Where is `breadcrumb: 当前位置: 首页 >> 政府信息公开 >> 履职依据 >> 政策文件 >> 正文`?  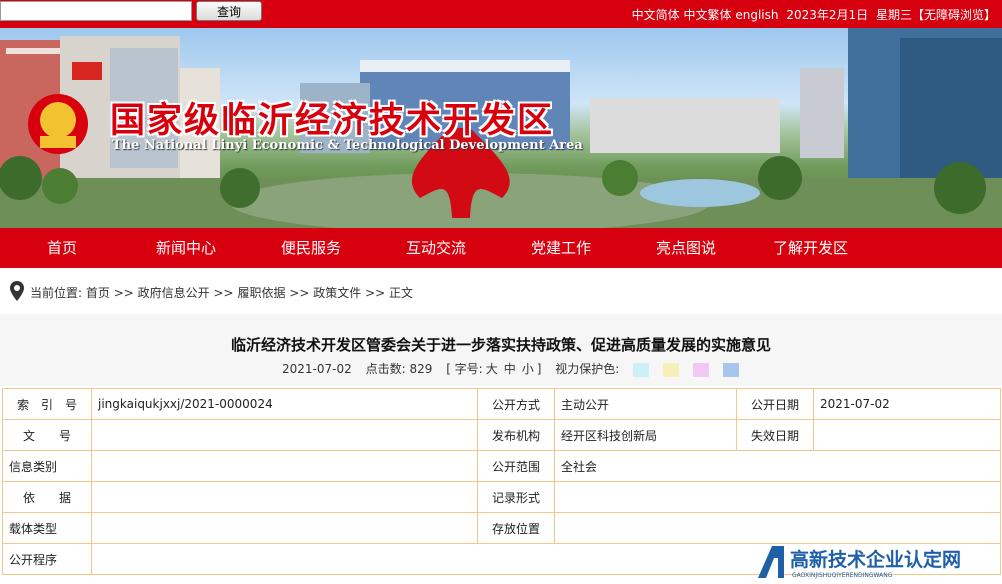
breadcrumb: 当前位置: 首页 >> 政府信息公开 >> 履职依据 >> 政策文件 >> 正文 is located at coordinates (221, 292).